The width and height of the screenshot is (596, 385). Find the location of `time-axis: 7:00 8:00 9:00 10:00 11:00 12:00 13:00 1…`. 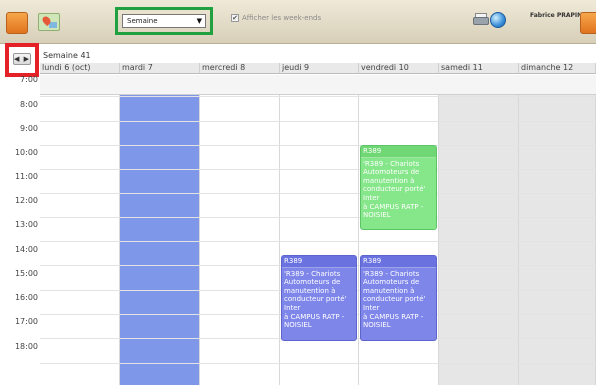

time-axis: 7:00 8:00 9:00 10:00 11:00 12:00 13:00 1… is located at coordinates (20, 230).